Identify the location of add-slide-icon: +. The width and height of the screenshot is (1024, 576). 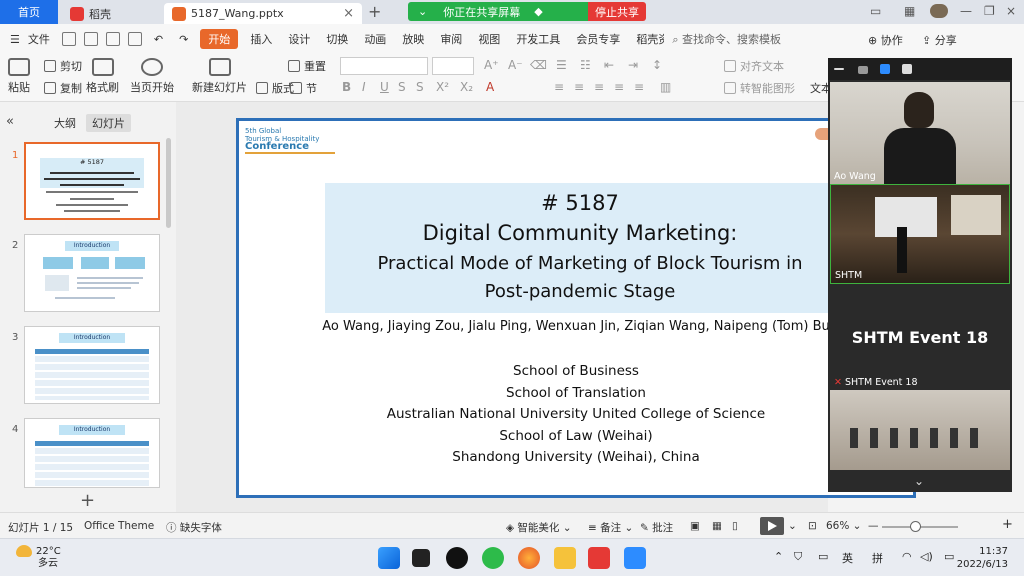
(87, 500).